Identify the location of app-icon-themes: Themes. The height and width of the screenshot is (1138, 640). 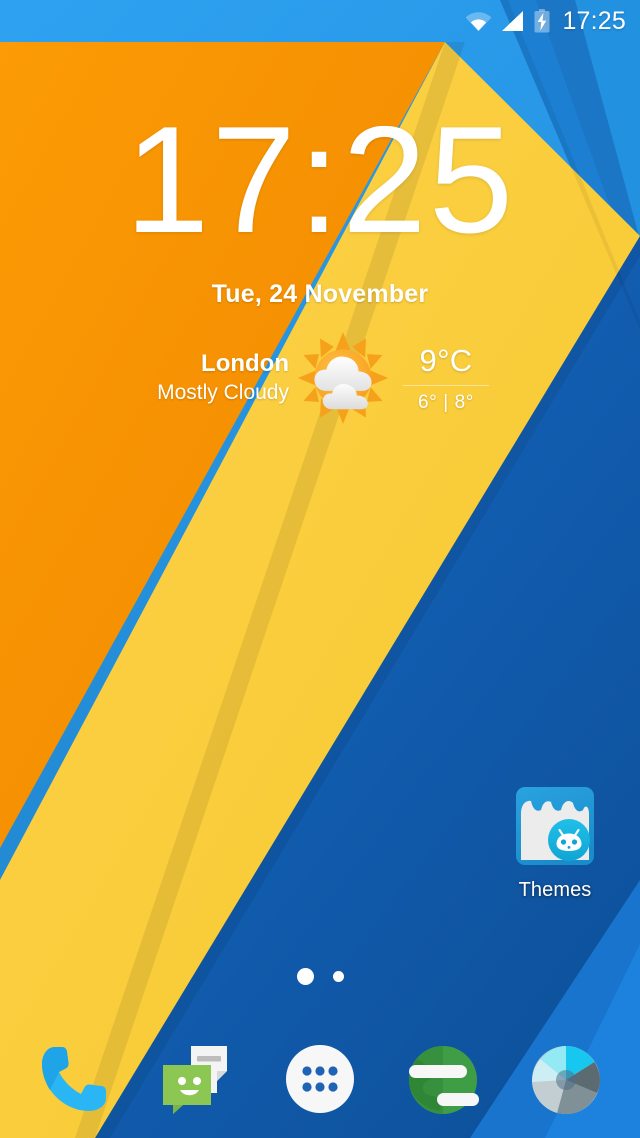
(555, 843).